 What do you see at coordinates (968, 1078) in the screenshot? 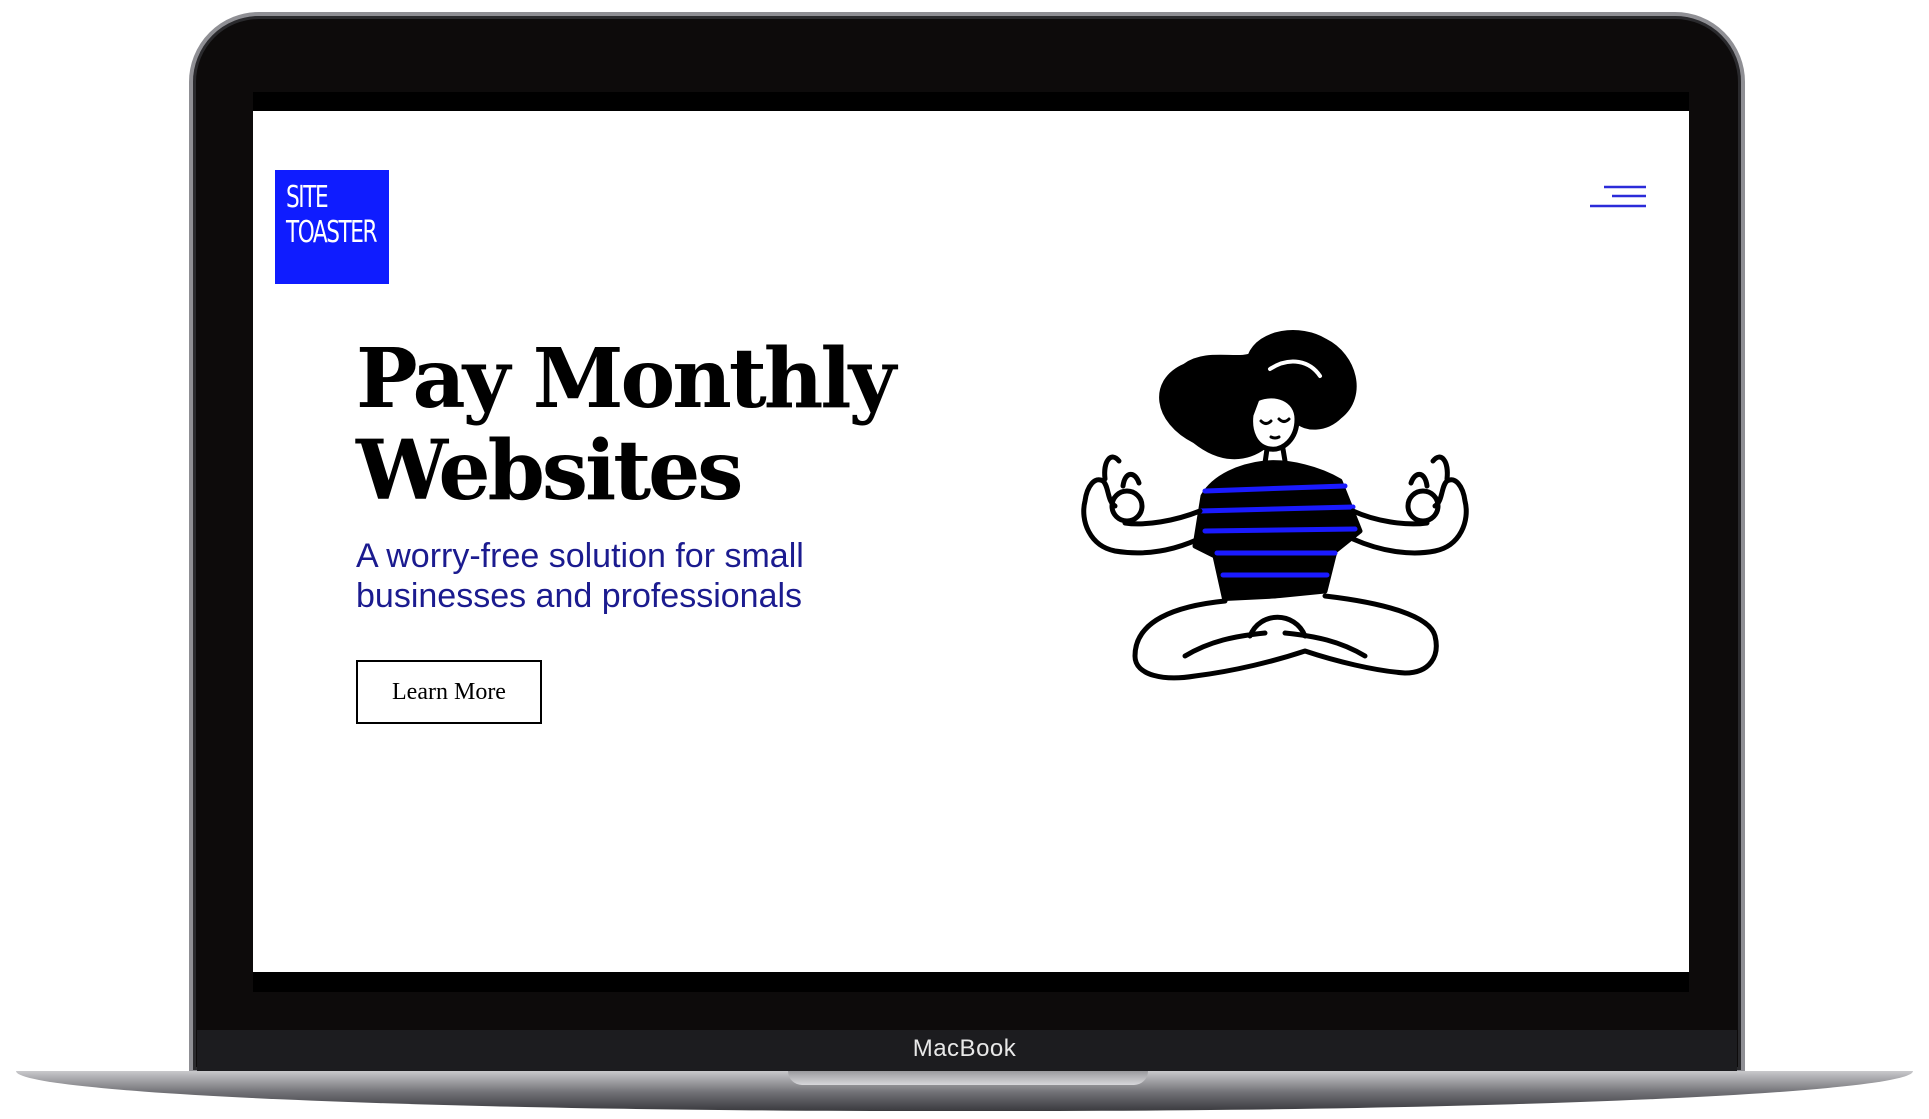
I see `laptop-base-notch` at bounding box center [968, 1078].